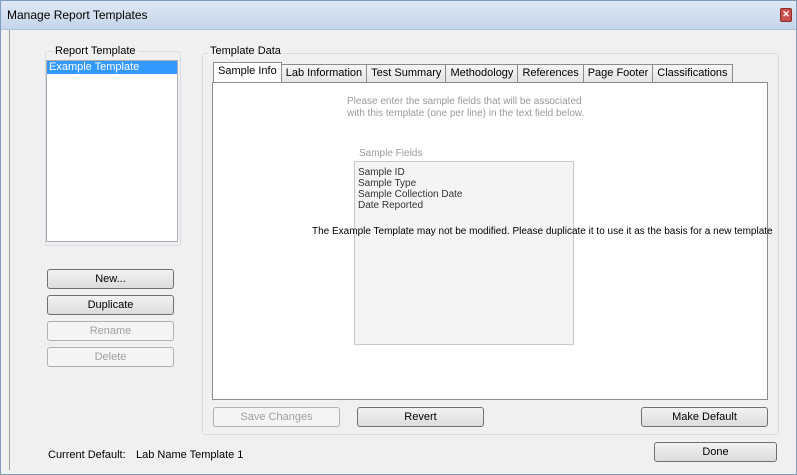  I want to click on tab-lab-information: Lab Information, so click(324, 73).